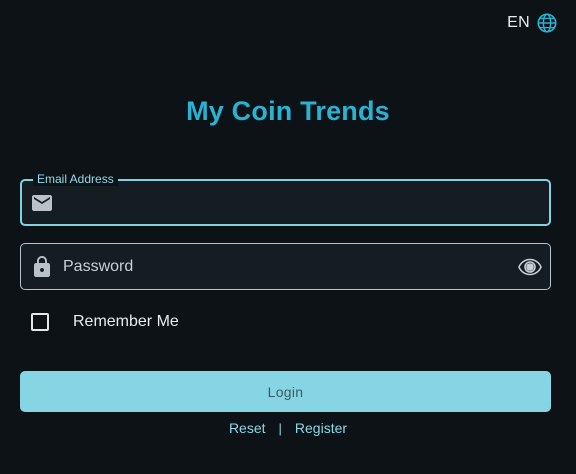 The height and width of the screenshot is (474, 576). I want to click on email-input, so click(284, 202).